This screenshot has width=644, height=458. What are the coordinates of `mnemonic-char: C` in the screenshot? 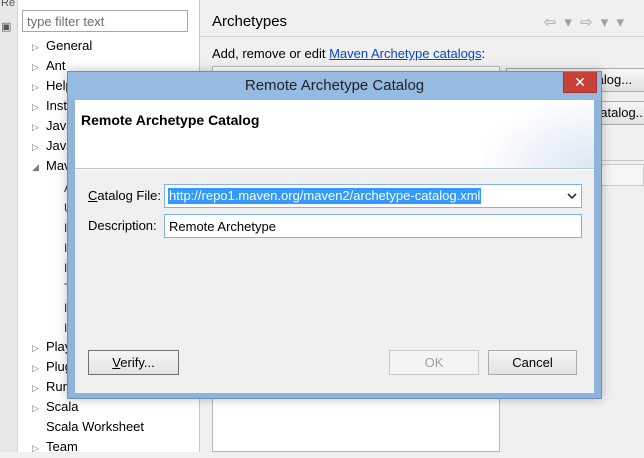 It's located at (93, 195).